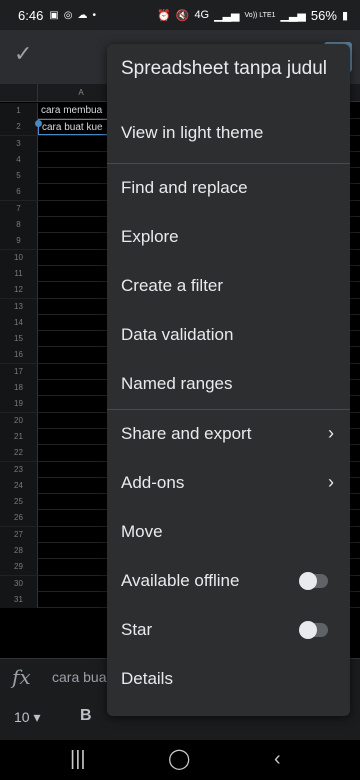  What do you see at coordinates (19, 371) in the screenshot?
I see `row-number: 17` at bounding box center [19, 371].